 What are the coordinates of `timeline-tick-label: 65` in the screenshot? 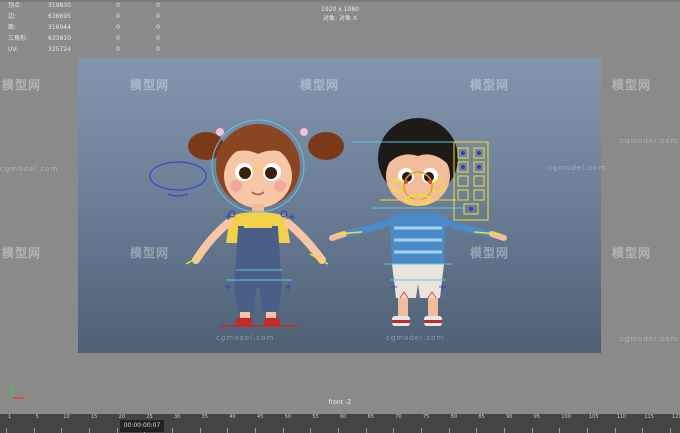 It's located at (371, 417).